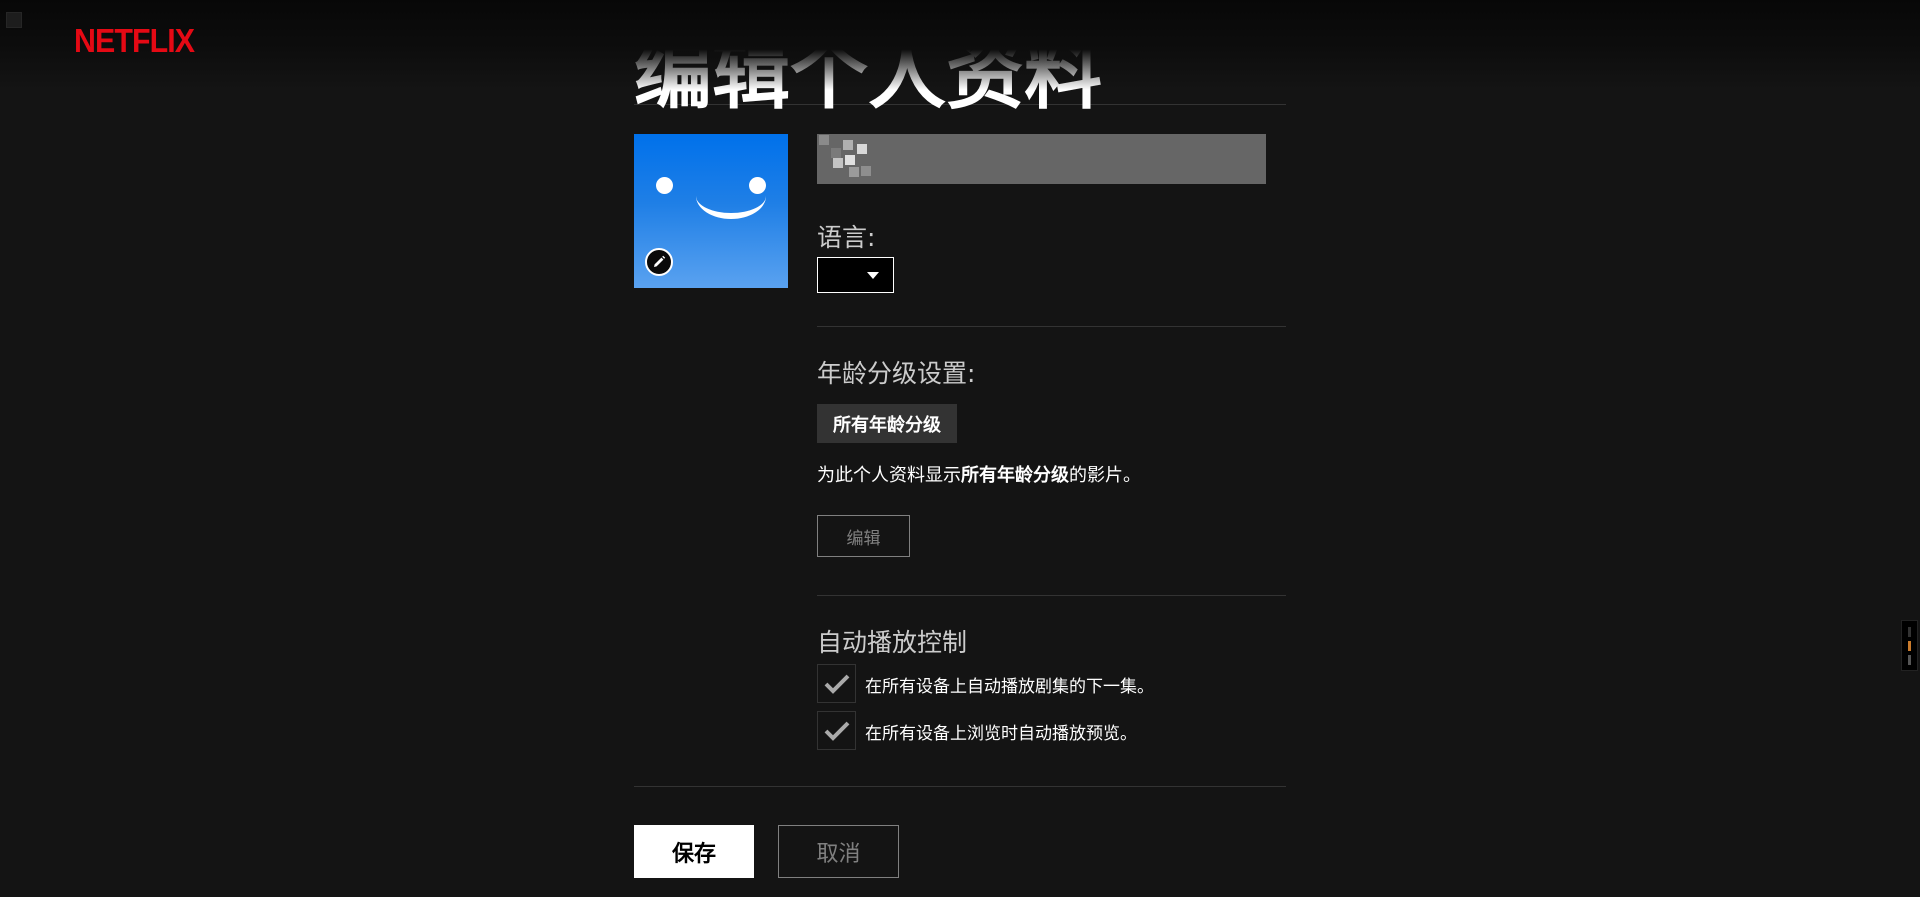 This screenshot has width=1920, height=897. I want to click on profile-name-input, so click(1041, 159).